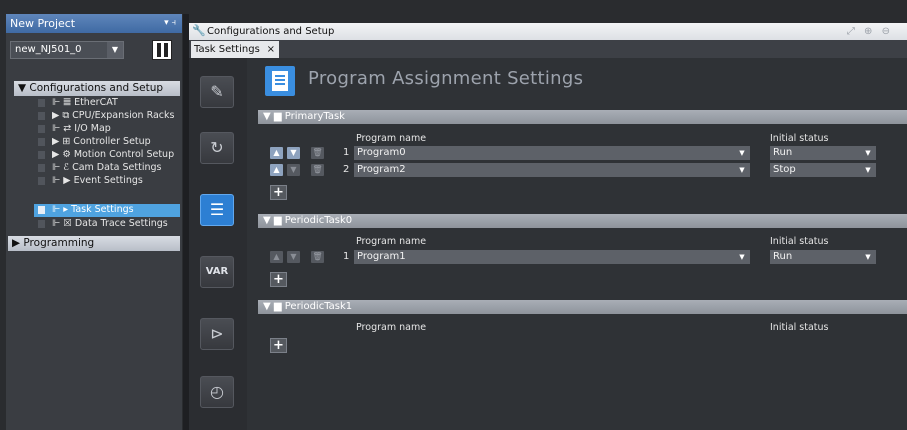 The image size is (907, 430). What do you see at coordinates (552, 257) in the screenshot?
I see `program-select: Program1 ▼` at bounding box center [552, 257].